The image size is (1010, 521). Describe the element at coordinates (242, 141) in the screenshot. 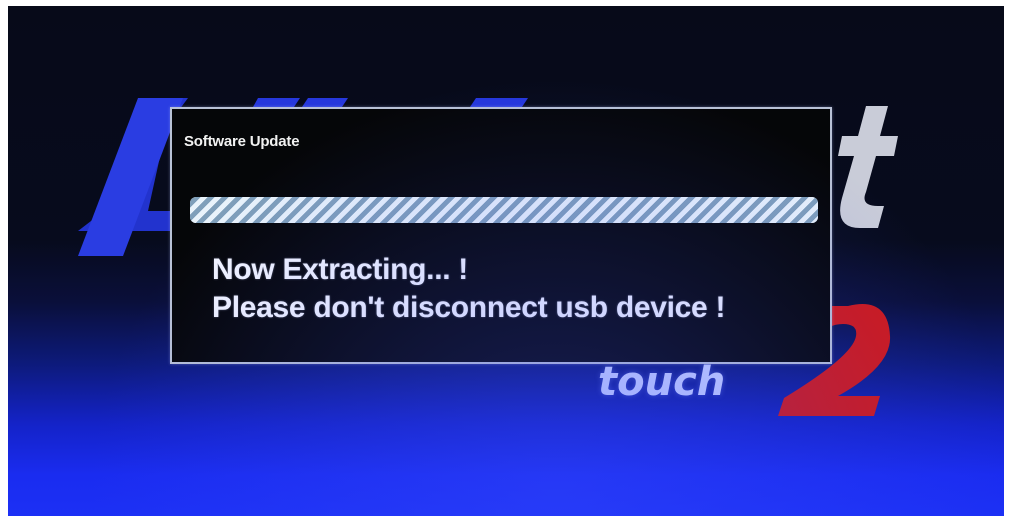

I see `dialog-title: Software Update` at that location.